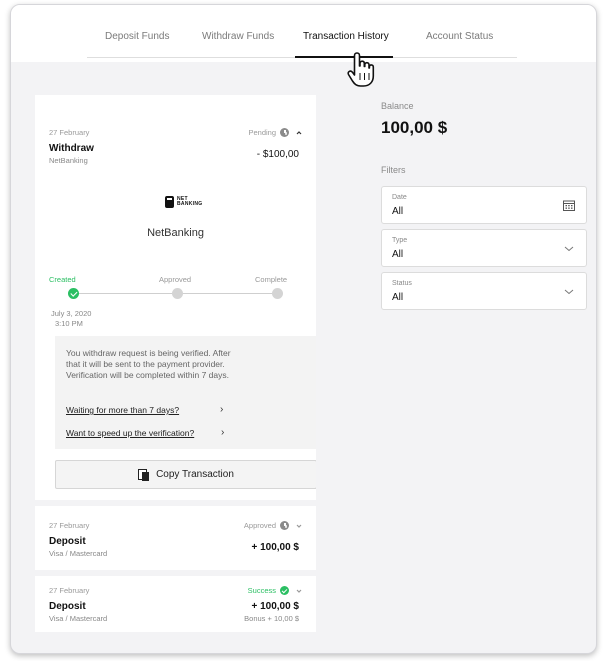  What do you see at coordinates (398, 254) in the screenshot?
I see `type-filter-value: All` at bounding box center [398, 254].